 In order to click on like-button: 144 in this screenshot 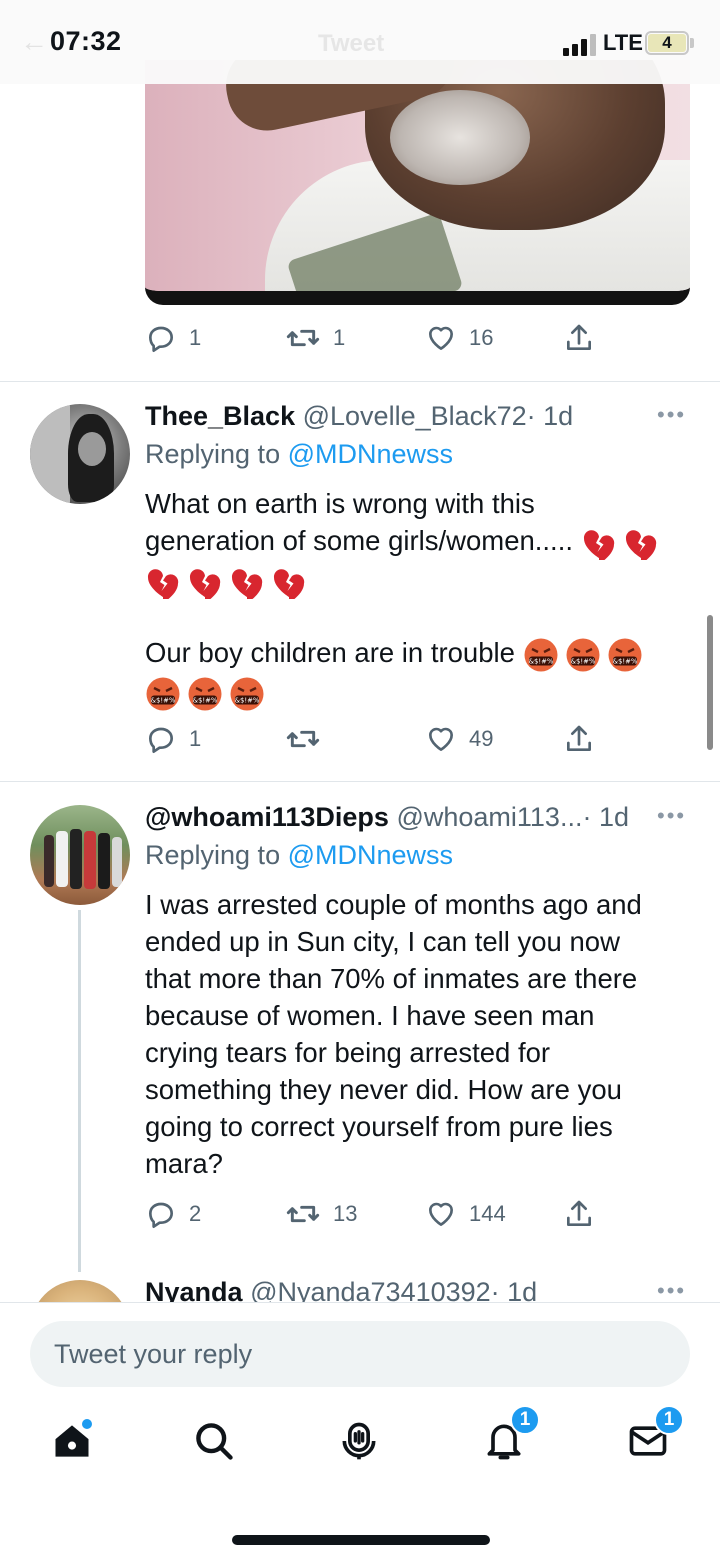, I will do `click(465, 1214)`.